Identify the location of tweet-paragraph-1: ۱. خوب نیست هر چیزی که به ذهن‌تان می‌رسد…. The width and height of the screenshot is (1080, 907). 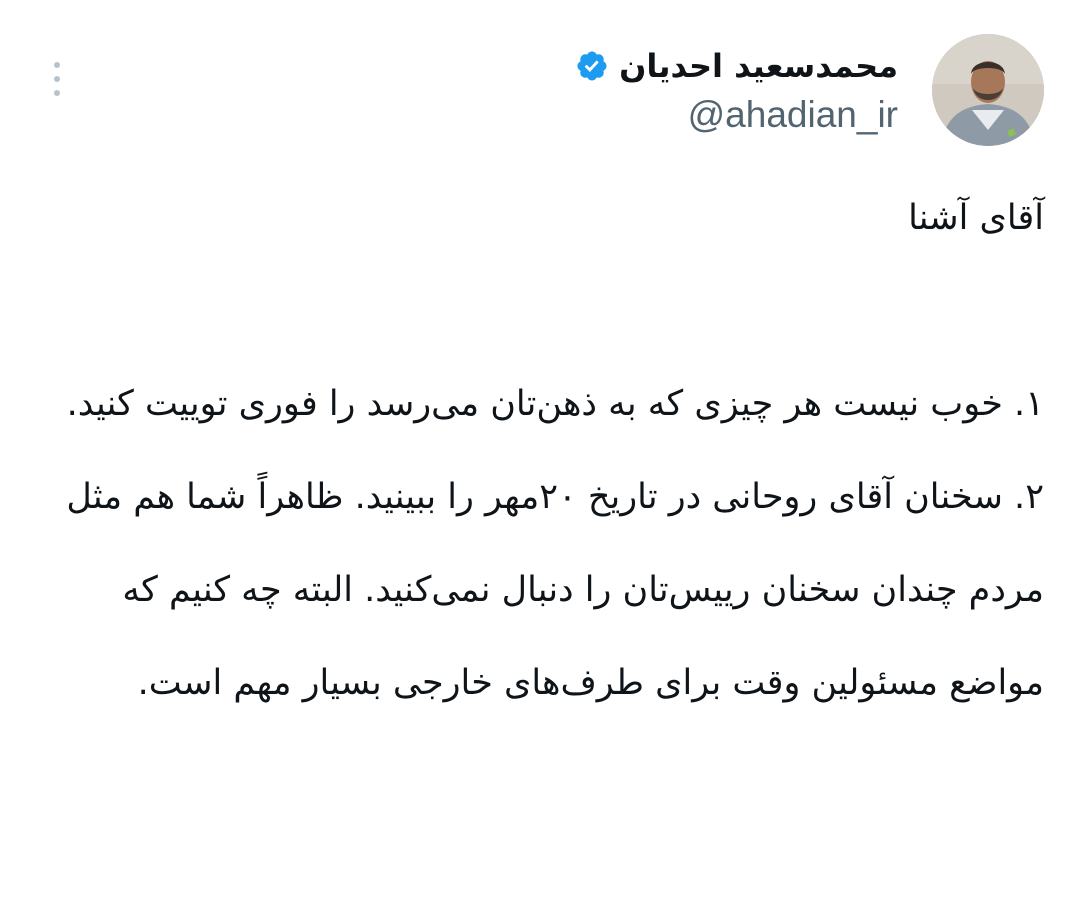
(555, 404).